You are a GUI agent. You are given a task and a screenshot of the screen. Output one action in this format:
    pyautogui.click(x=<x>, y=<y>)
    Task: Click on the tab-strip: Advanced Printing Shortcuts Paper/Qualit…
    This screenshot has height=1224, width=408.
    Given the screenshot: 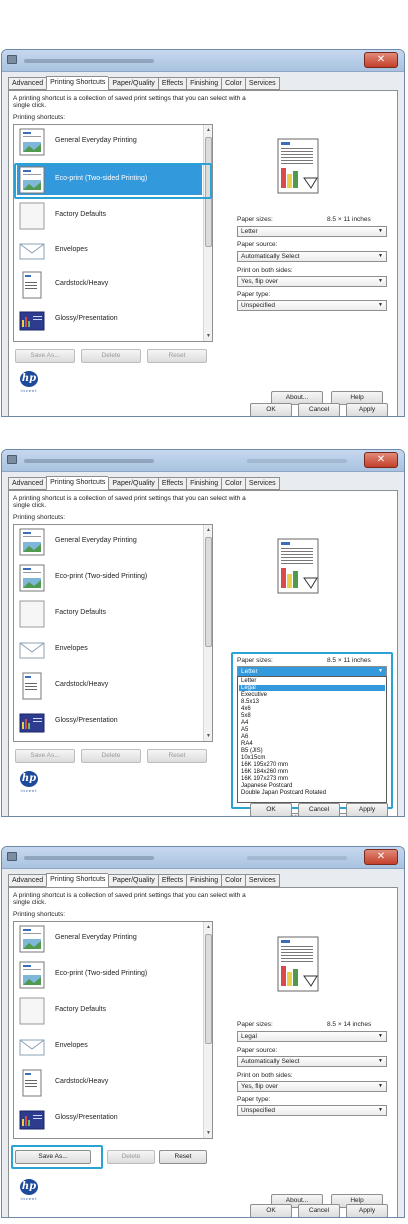 What is the action you would take?
    pyautogui.click(x=144, y=483)
    